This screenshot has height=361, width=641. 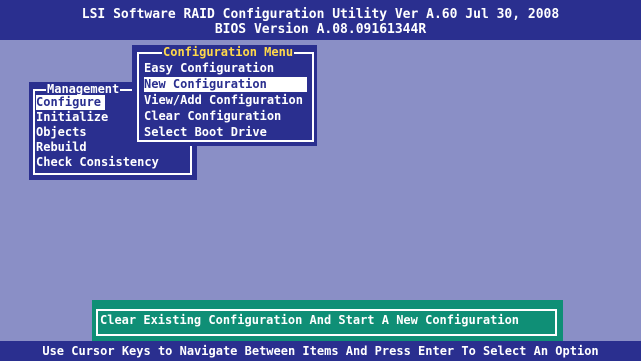 I want to click on bios-version: BIOS Version A.08.09161344R, so click(x=320, y=29).